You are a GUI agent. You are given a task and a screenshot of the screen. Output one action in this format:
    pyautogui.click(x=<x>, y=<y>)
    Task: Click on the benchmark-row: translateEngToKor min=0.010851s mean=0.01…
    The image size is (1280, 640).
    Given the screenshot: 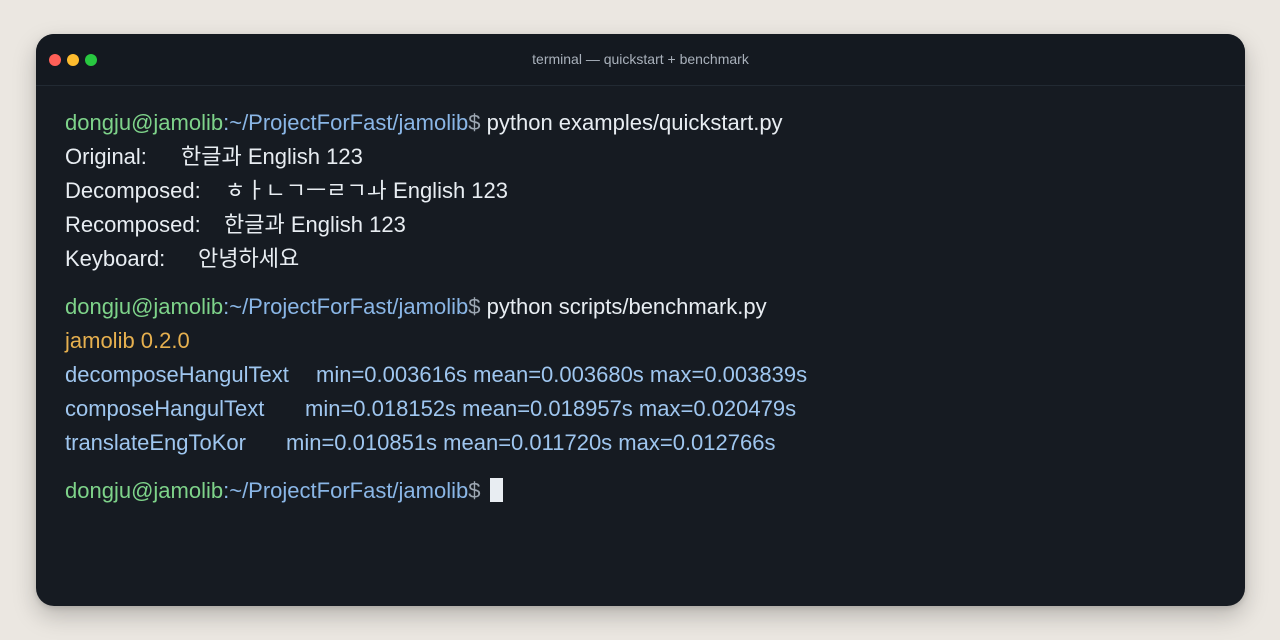 What is the action you would take?
    pyautogui.click(x=645, y=443)
    